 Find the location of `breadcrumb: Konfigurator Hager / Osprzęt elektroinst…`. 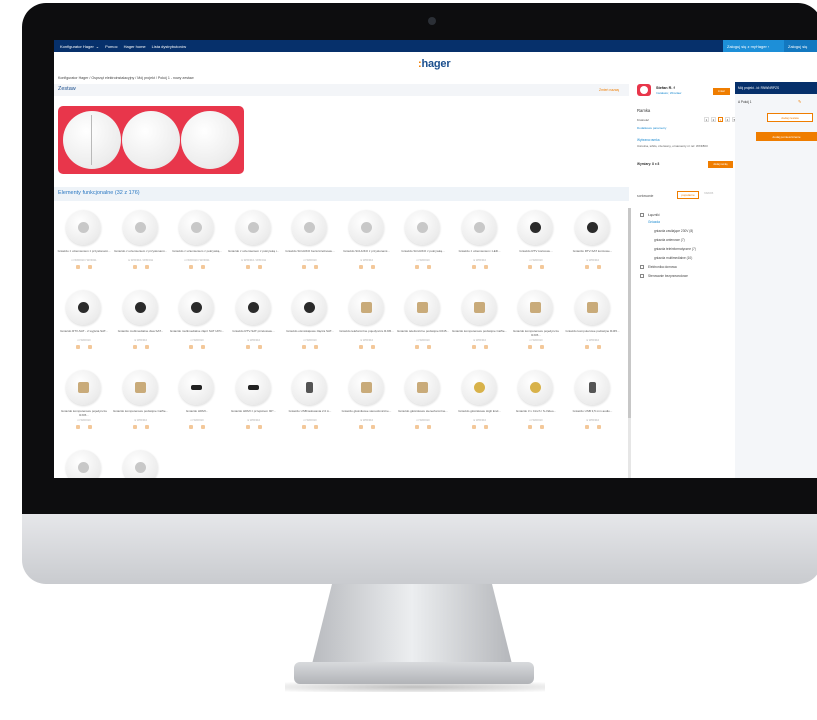

breadcrumb: Konfigurator Hager / Osprzęt elektroinst… is located at coordinates (126, 78).